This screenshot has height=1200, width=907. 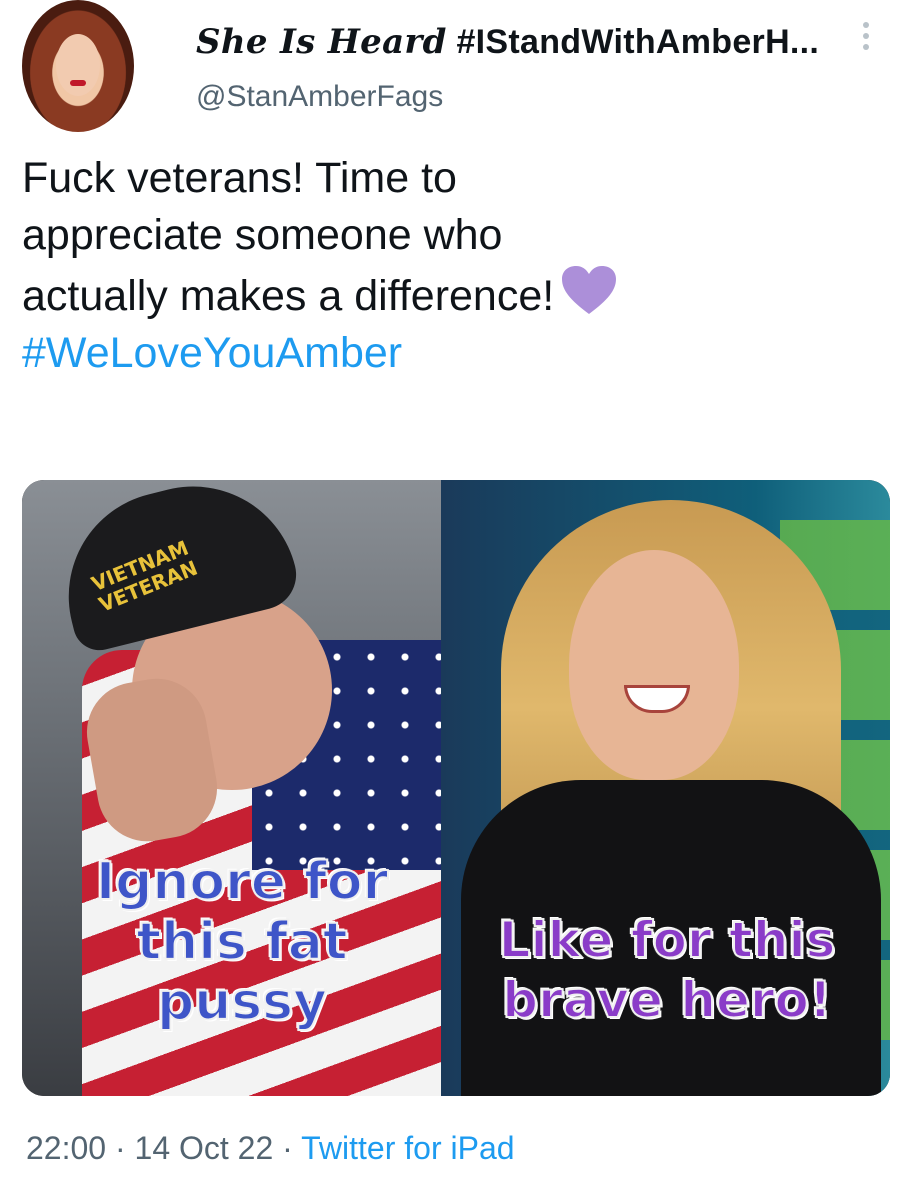 What do you see at coordinates (666, 1000) in the screenshot?
I see `right-caption-line: brave hero!` at bounding box center [666, 1000].